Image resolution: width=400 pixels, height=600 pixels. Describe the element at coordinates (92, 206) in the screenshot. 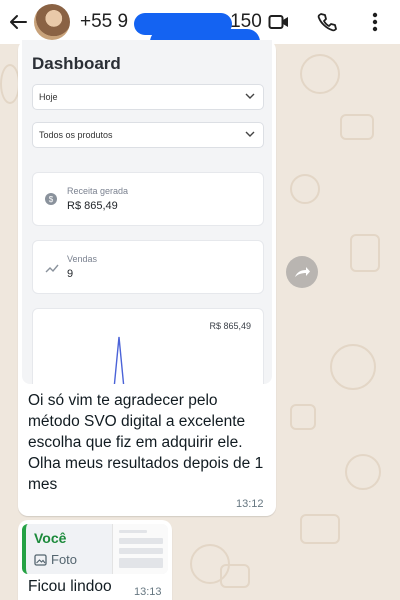

I see `revenue-value: R$ 865,49` at that location.